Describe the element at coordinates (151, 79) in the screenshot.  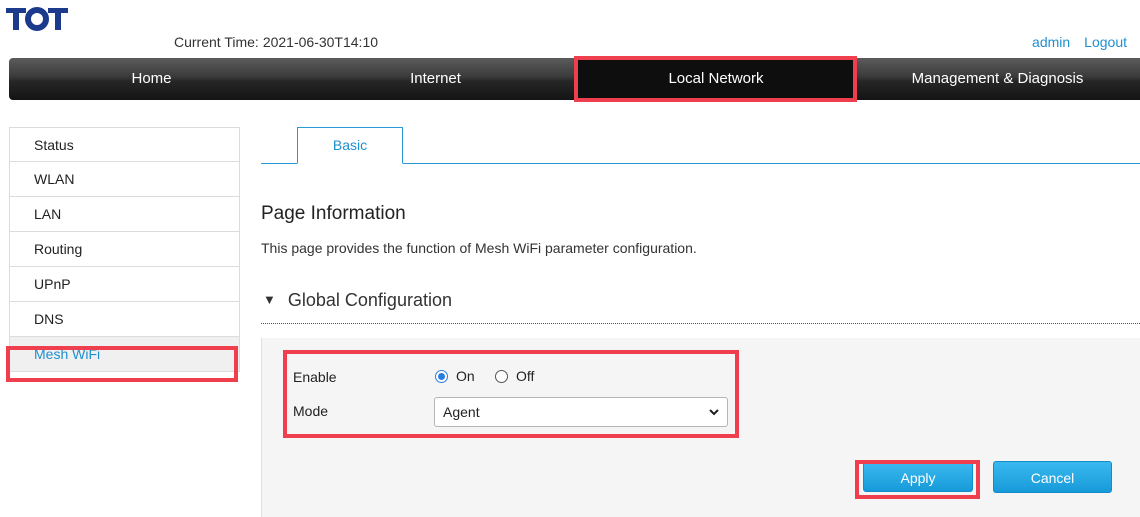
I see `nav-home: Home` at that location.